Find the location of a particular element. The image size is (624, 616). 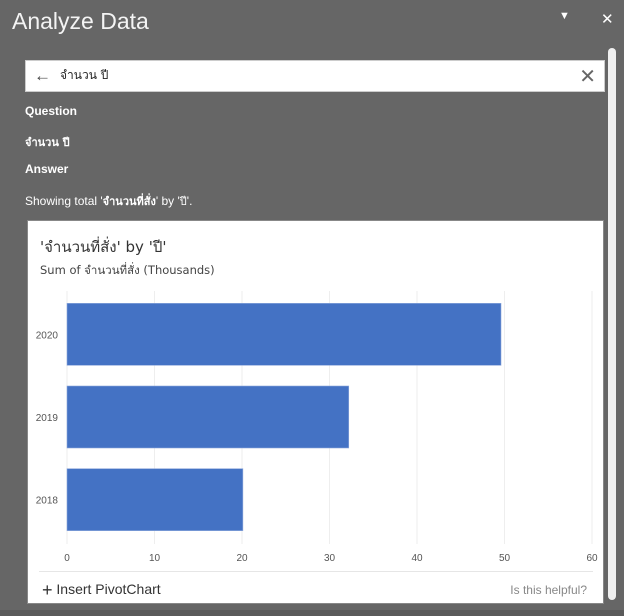

y-tick-label: 2019 is located at coordinates (47, 418).